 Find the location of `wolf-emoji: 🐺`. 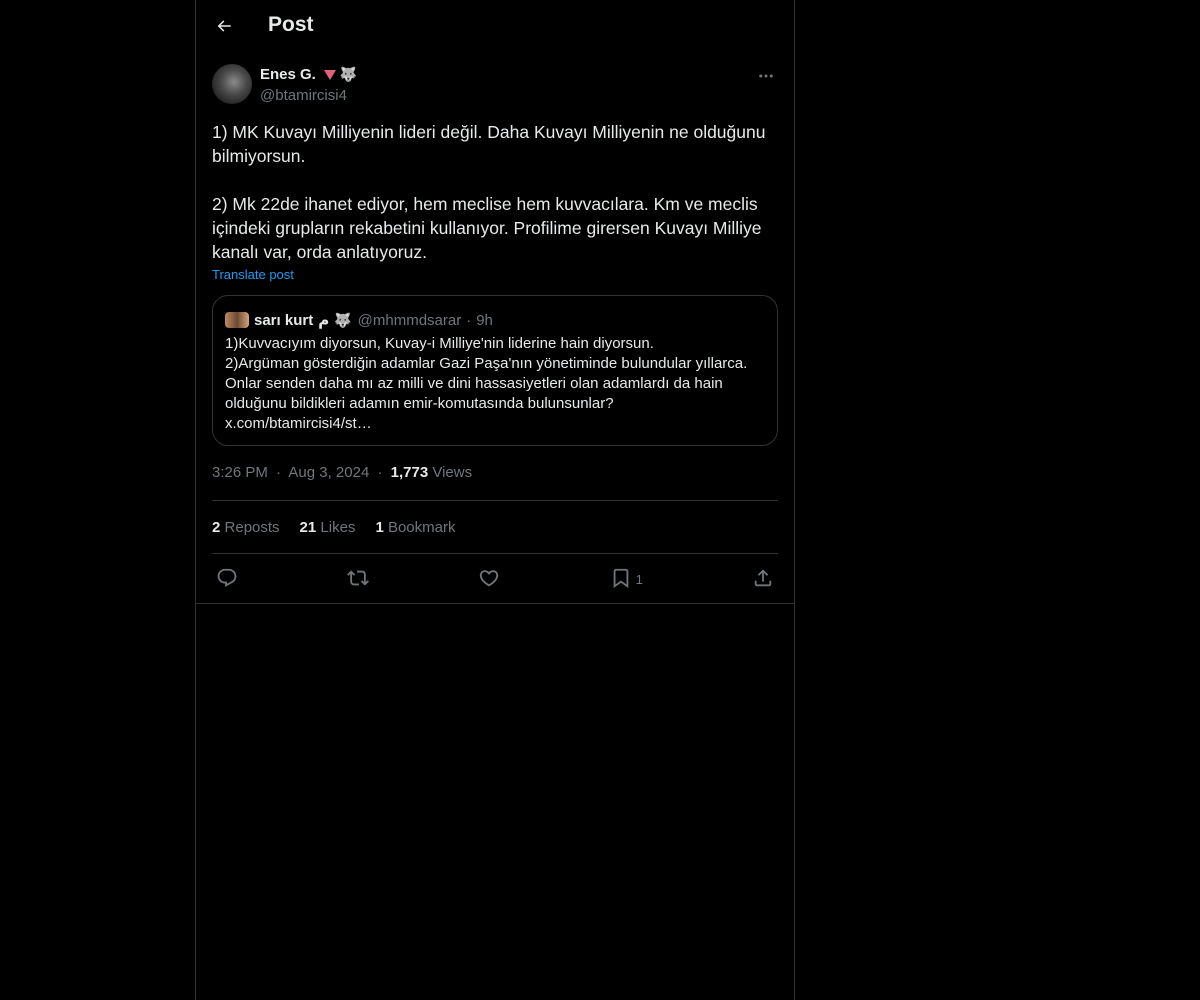

wolf-emoji: 🐺 is located at coordinates (348, 74).